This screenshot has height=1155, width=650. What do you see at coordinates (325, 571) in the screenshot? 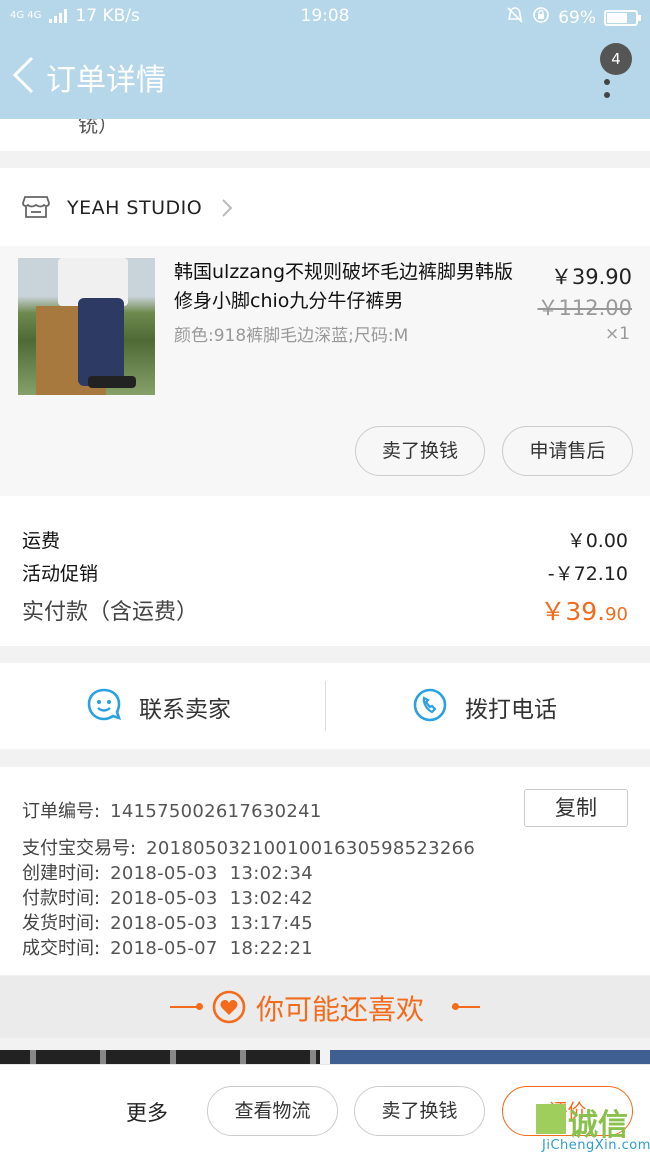
I see `fee-summary: 运费 ￥0.00 活动促销 -￥72.10 实付款（含运费） ￥39.90` at bounding box center [325, 571].